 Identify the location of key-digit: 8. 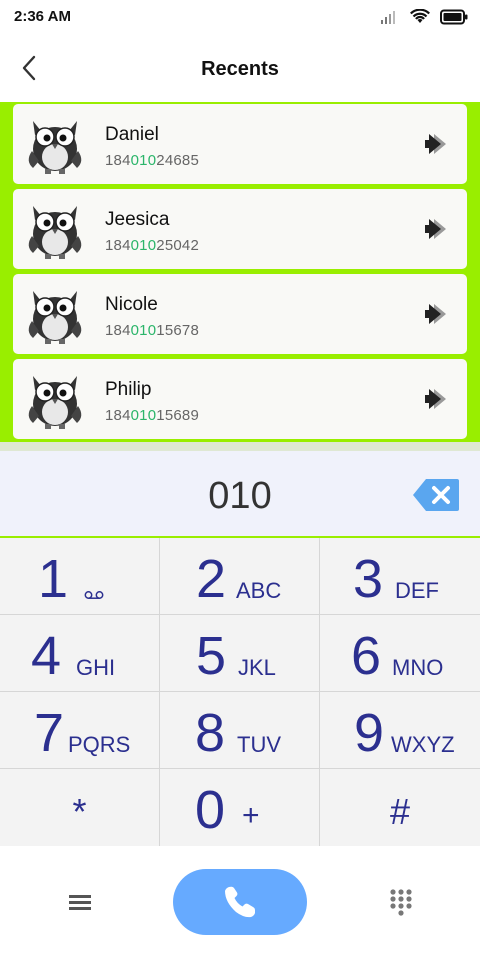
(210, 733).